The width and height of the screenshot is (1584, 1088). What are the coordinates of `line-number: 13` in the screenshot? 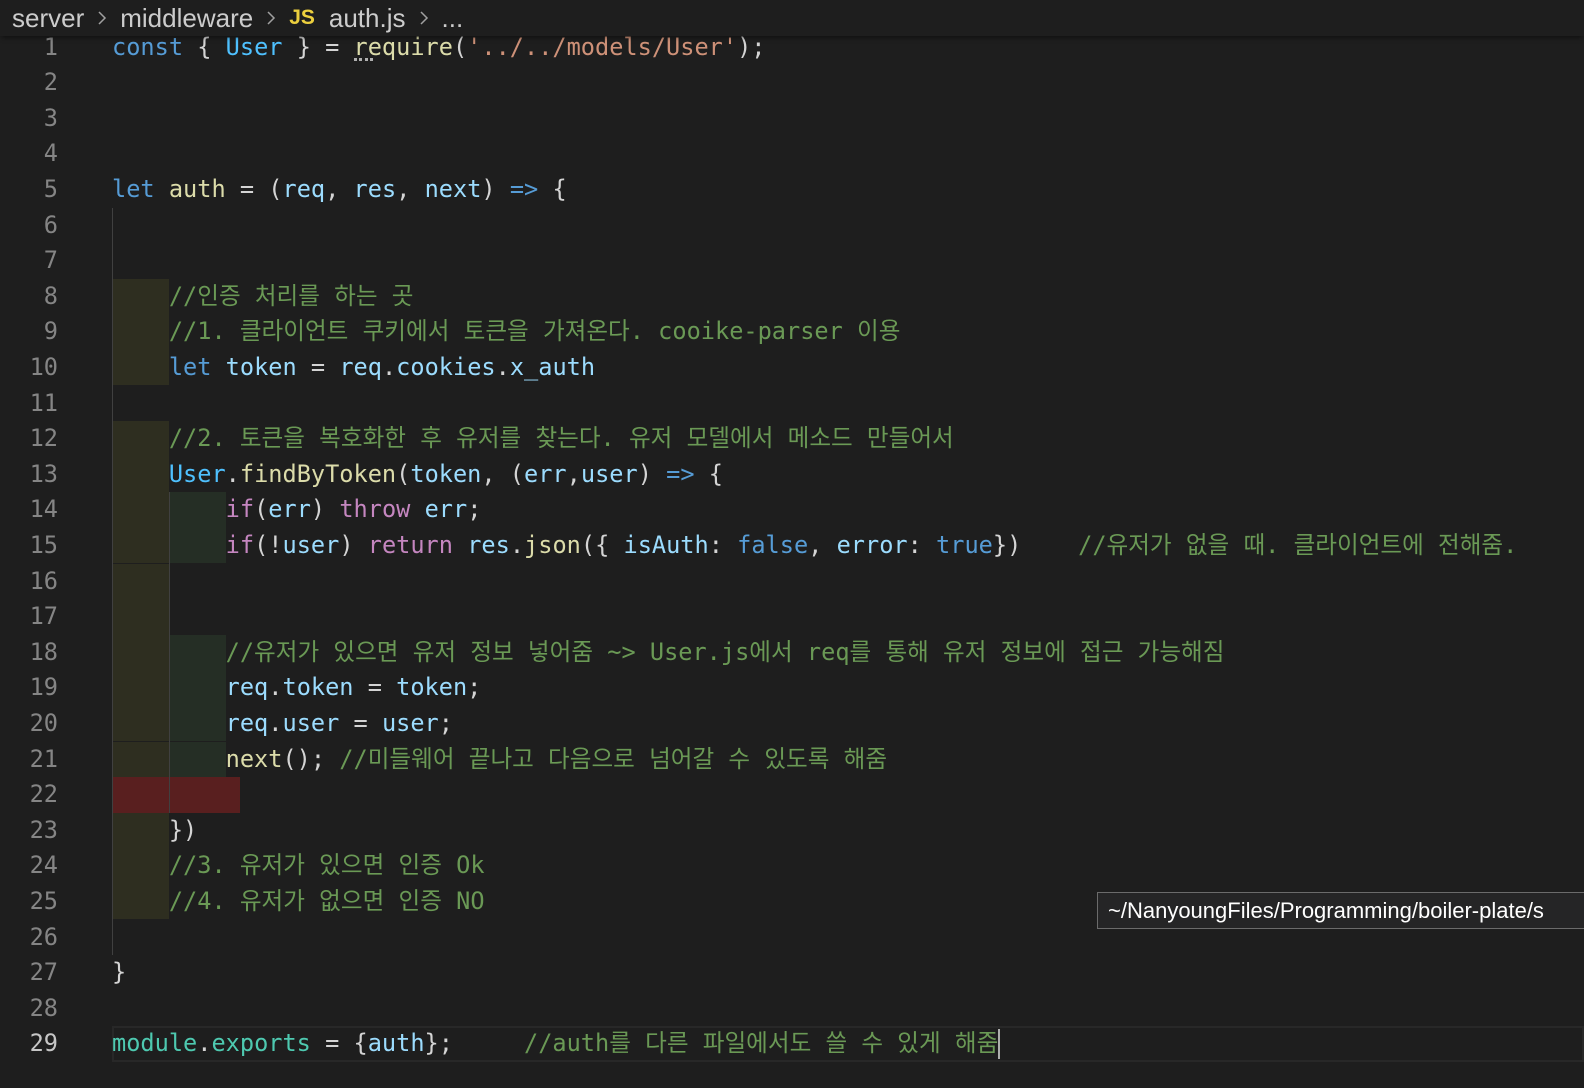 It's located at (29, 475).